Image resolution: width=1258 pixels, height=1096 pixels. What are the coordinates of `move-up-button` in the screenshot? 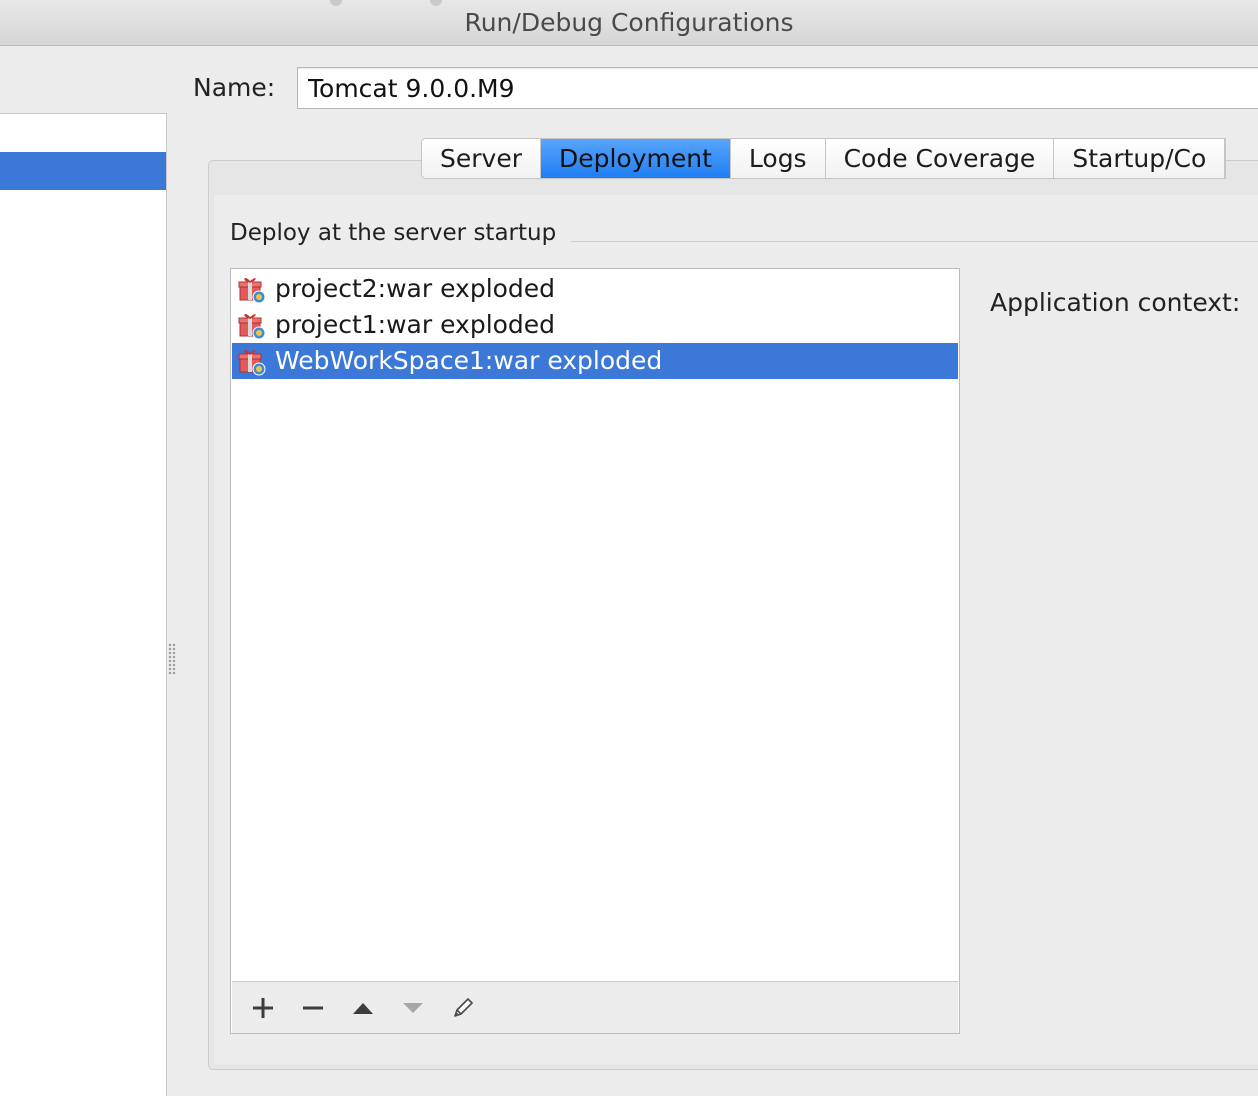 It's located at (363, 1008).